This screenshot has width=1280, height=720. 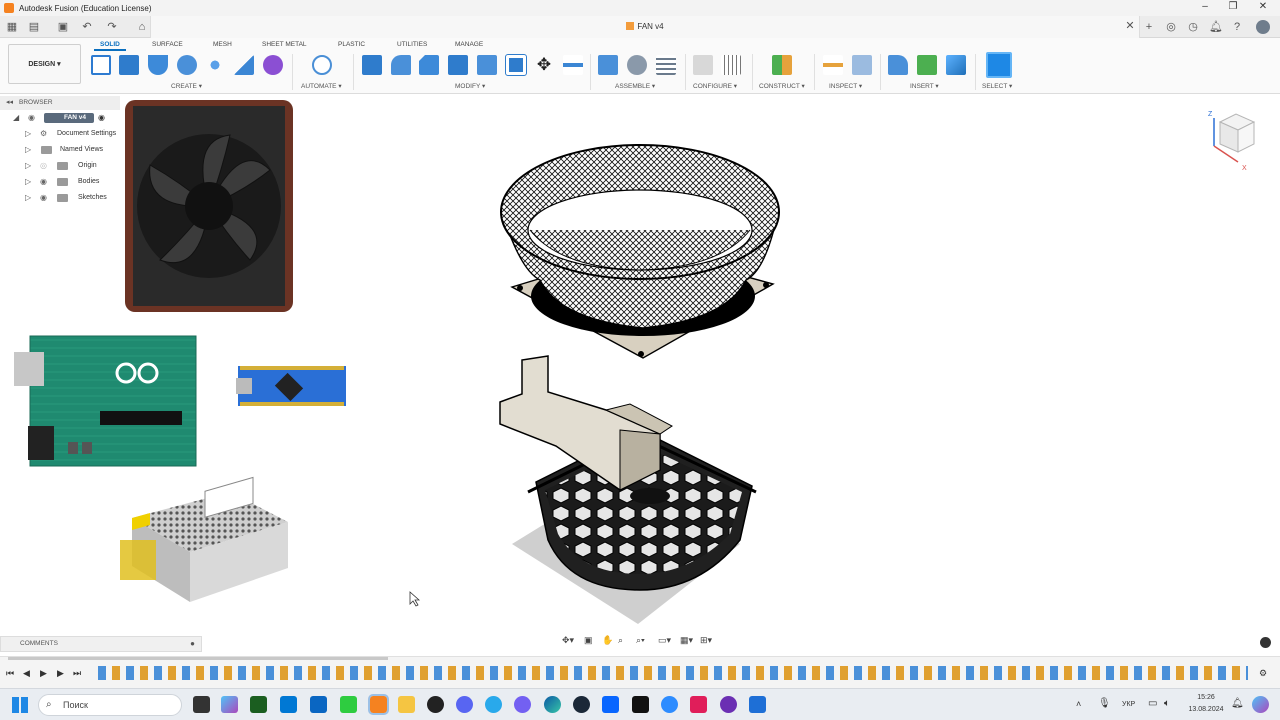 I want to click on interference-icon, so click(x=862, y=65).